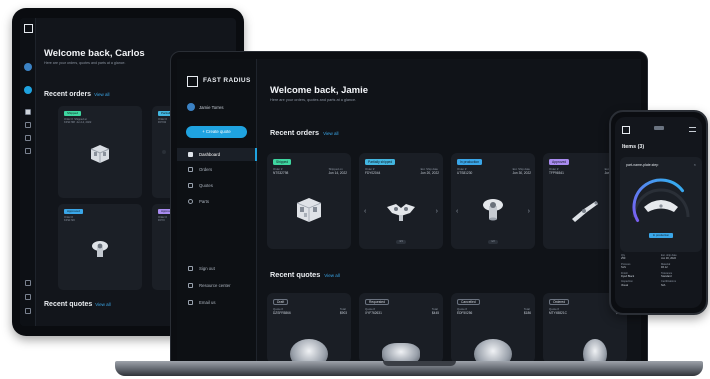 The width and height of the screenshot is (710, 379). Describe the element at coordinates (162, 123) in the screenshot. I see `order-id: FDY02` at that location.